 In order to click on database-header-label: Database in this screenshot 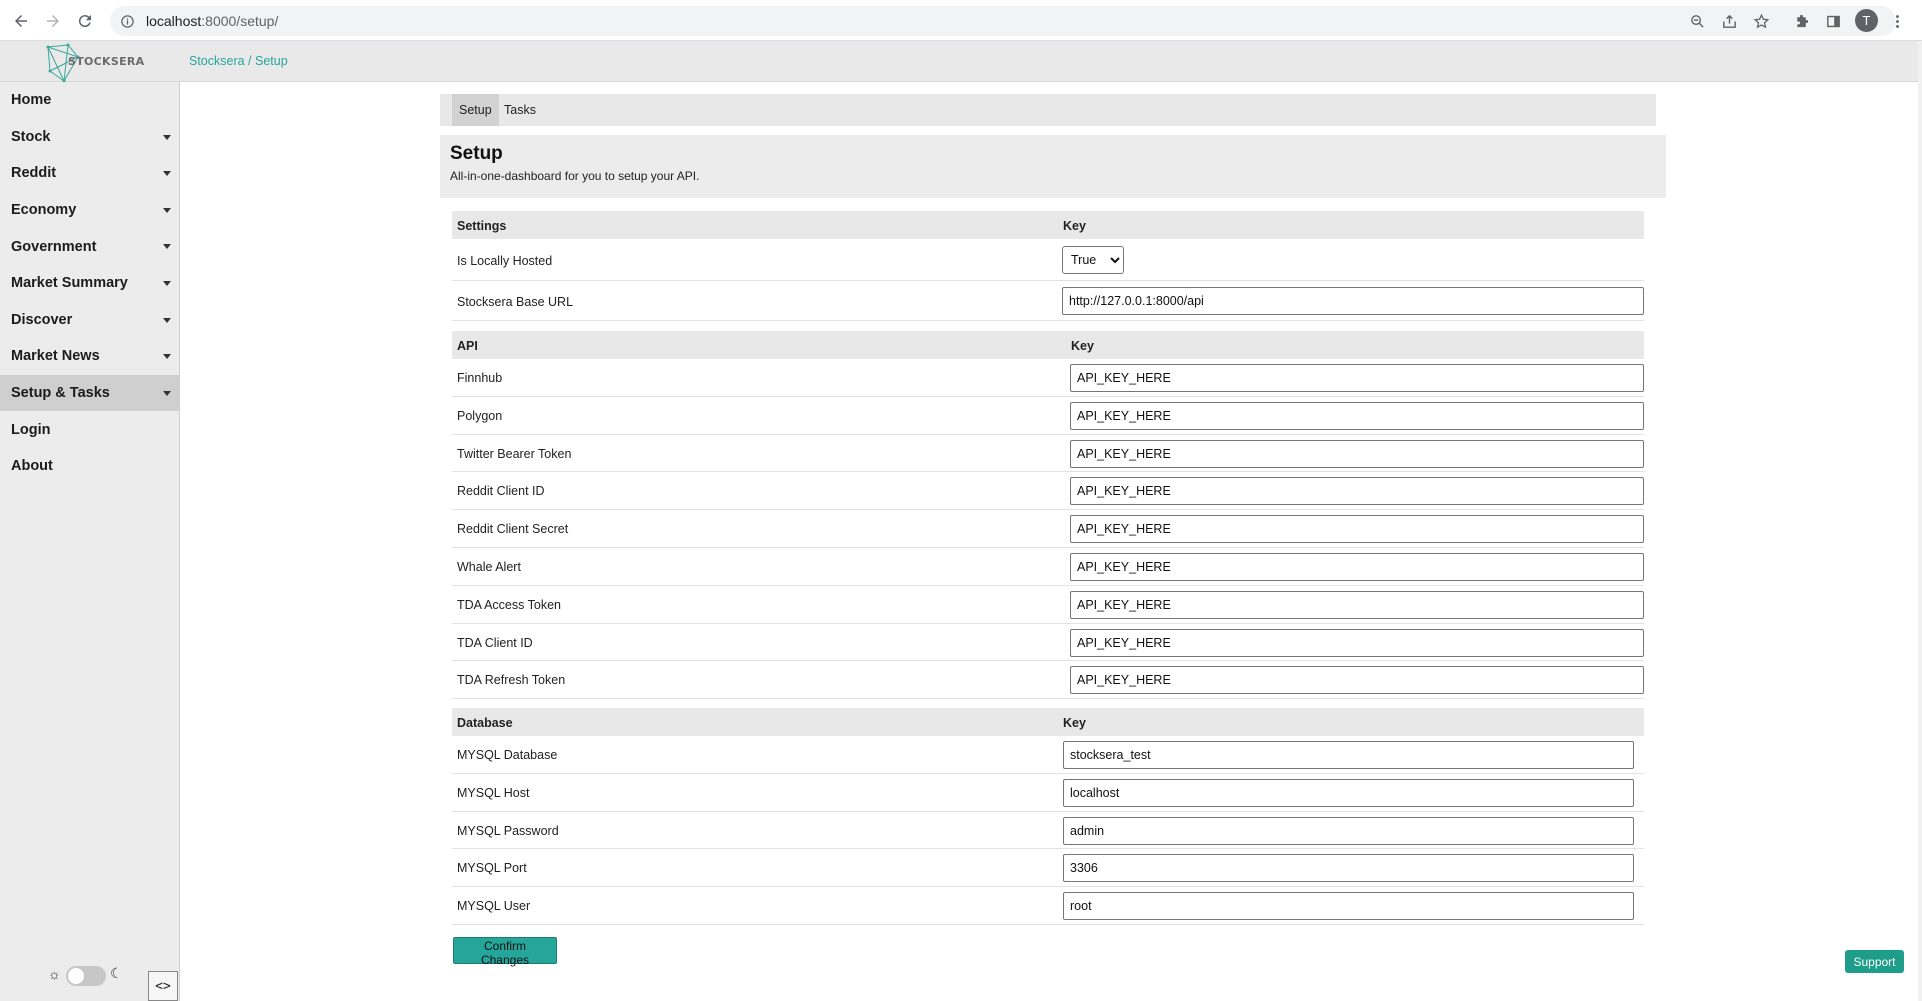, I will do `click(485, 723)`.